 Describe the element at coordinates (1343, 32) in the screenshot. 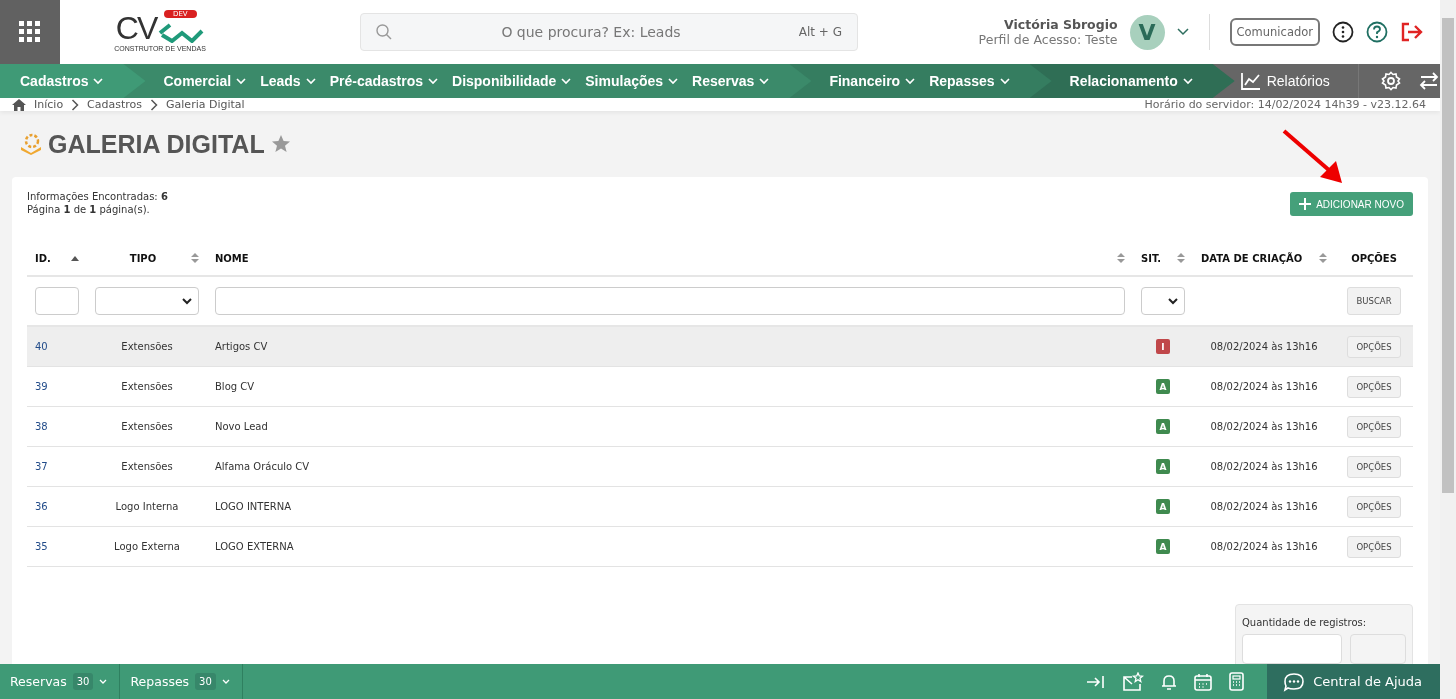

I see `more-options-icon` at that location.